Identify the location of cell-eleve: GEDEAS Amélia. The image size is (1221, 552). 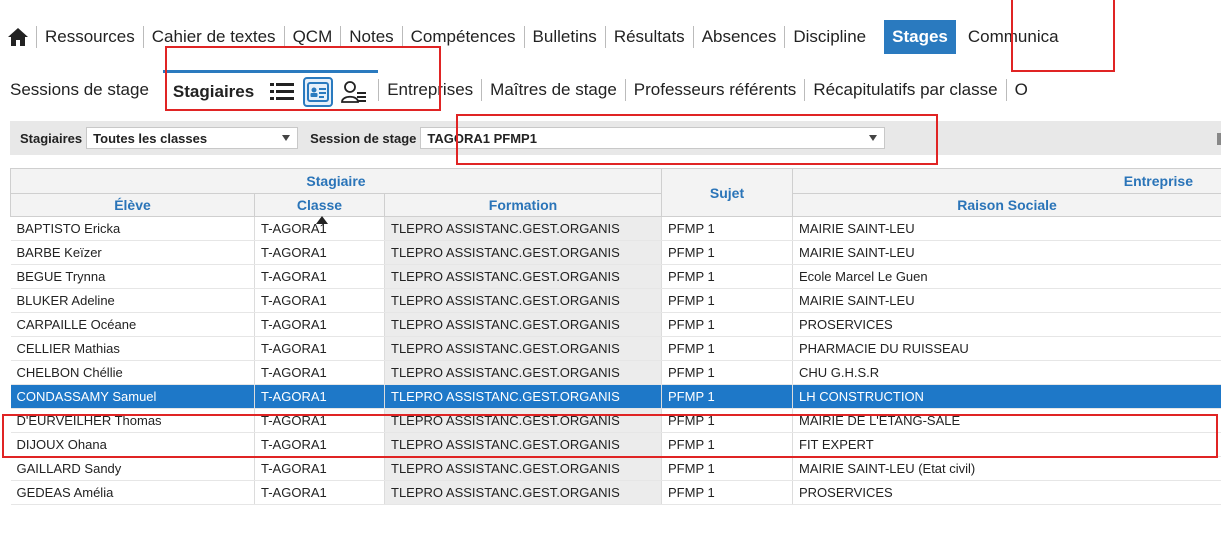
(132, 492).